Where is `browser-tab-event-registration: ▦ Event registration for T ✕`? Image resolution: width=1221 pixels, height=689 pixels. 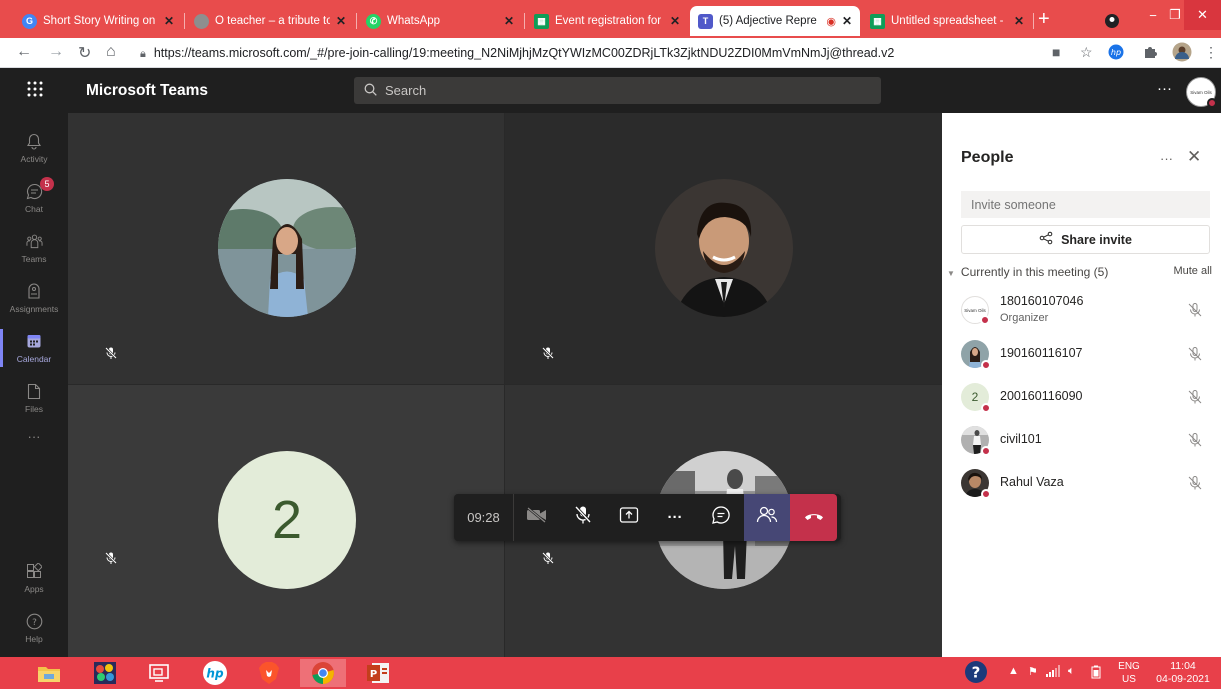
browser-tab-event-registration: ▦ Event registration for T ✕ is located at coordinates (607, 21).